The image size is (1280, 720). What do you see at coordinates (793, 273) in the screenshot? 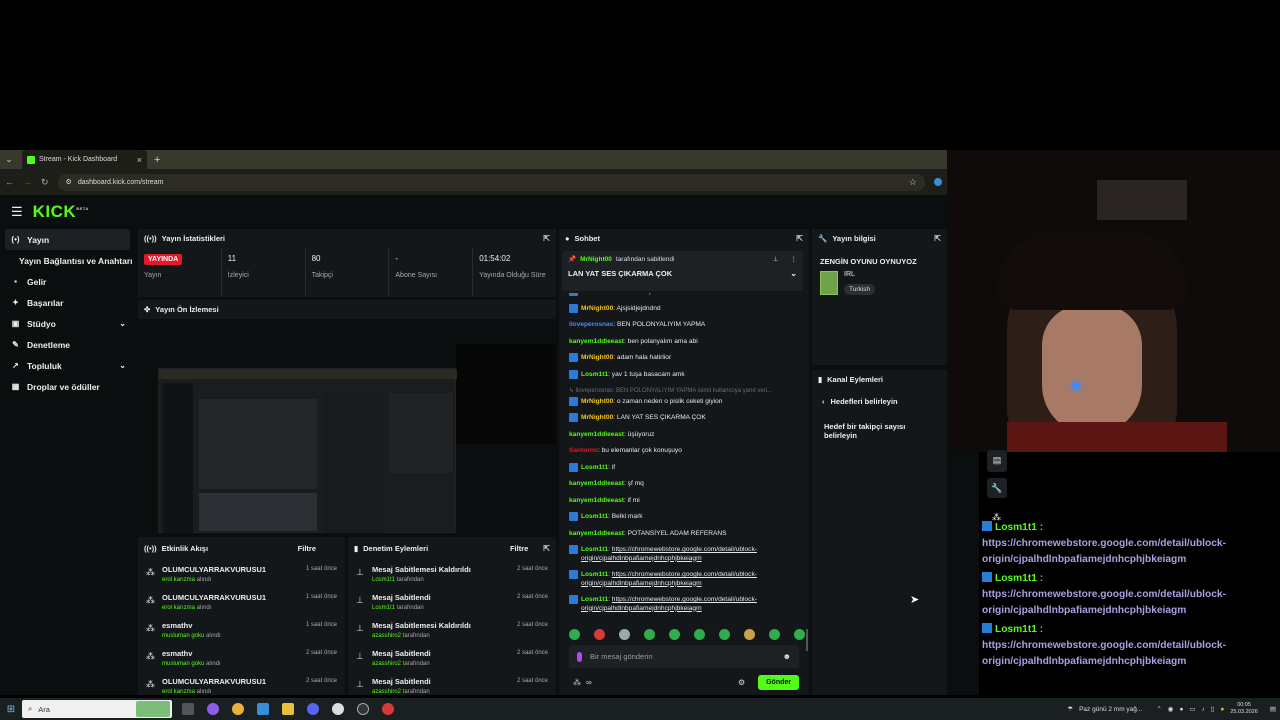
I see `chevron-down-icon: ⌄` at bounding box center [793, 273].